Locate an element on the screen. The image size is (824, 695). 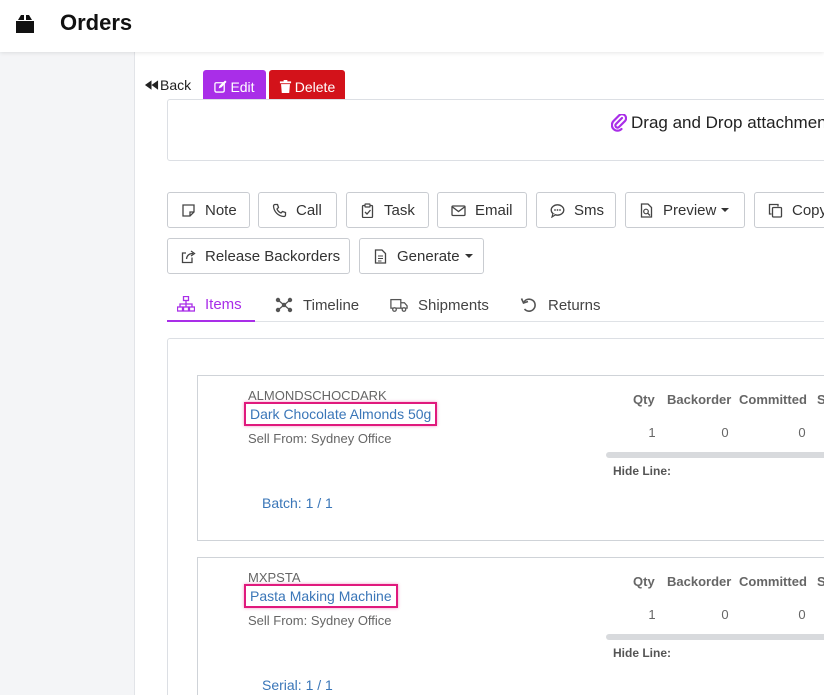
product-name-link: Dark Chocolate Almonds 50g is located at coordinates (341, 414).